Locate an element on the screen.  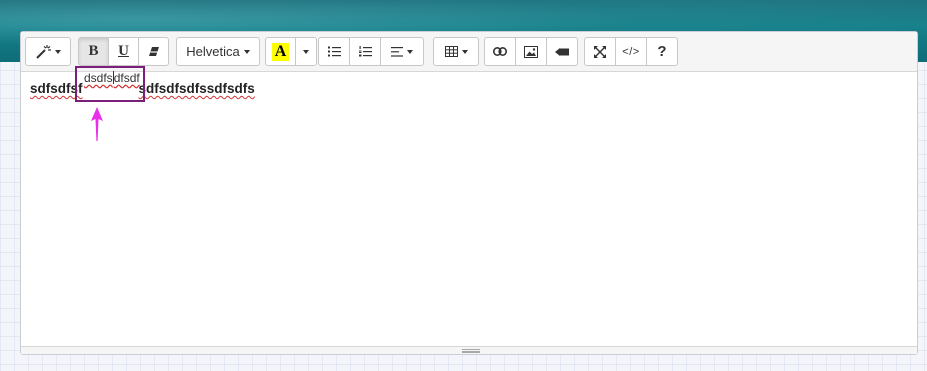
style-group is located at coordinates (48, 51).